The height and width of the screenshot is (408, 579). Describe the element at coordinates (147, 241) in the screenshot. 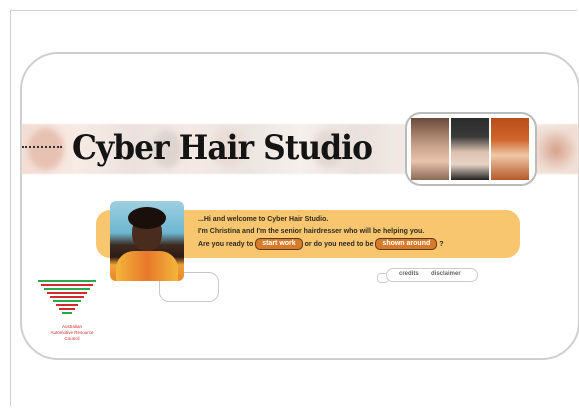

I see `christina-avatar` at that location.